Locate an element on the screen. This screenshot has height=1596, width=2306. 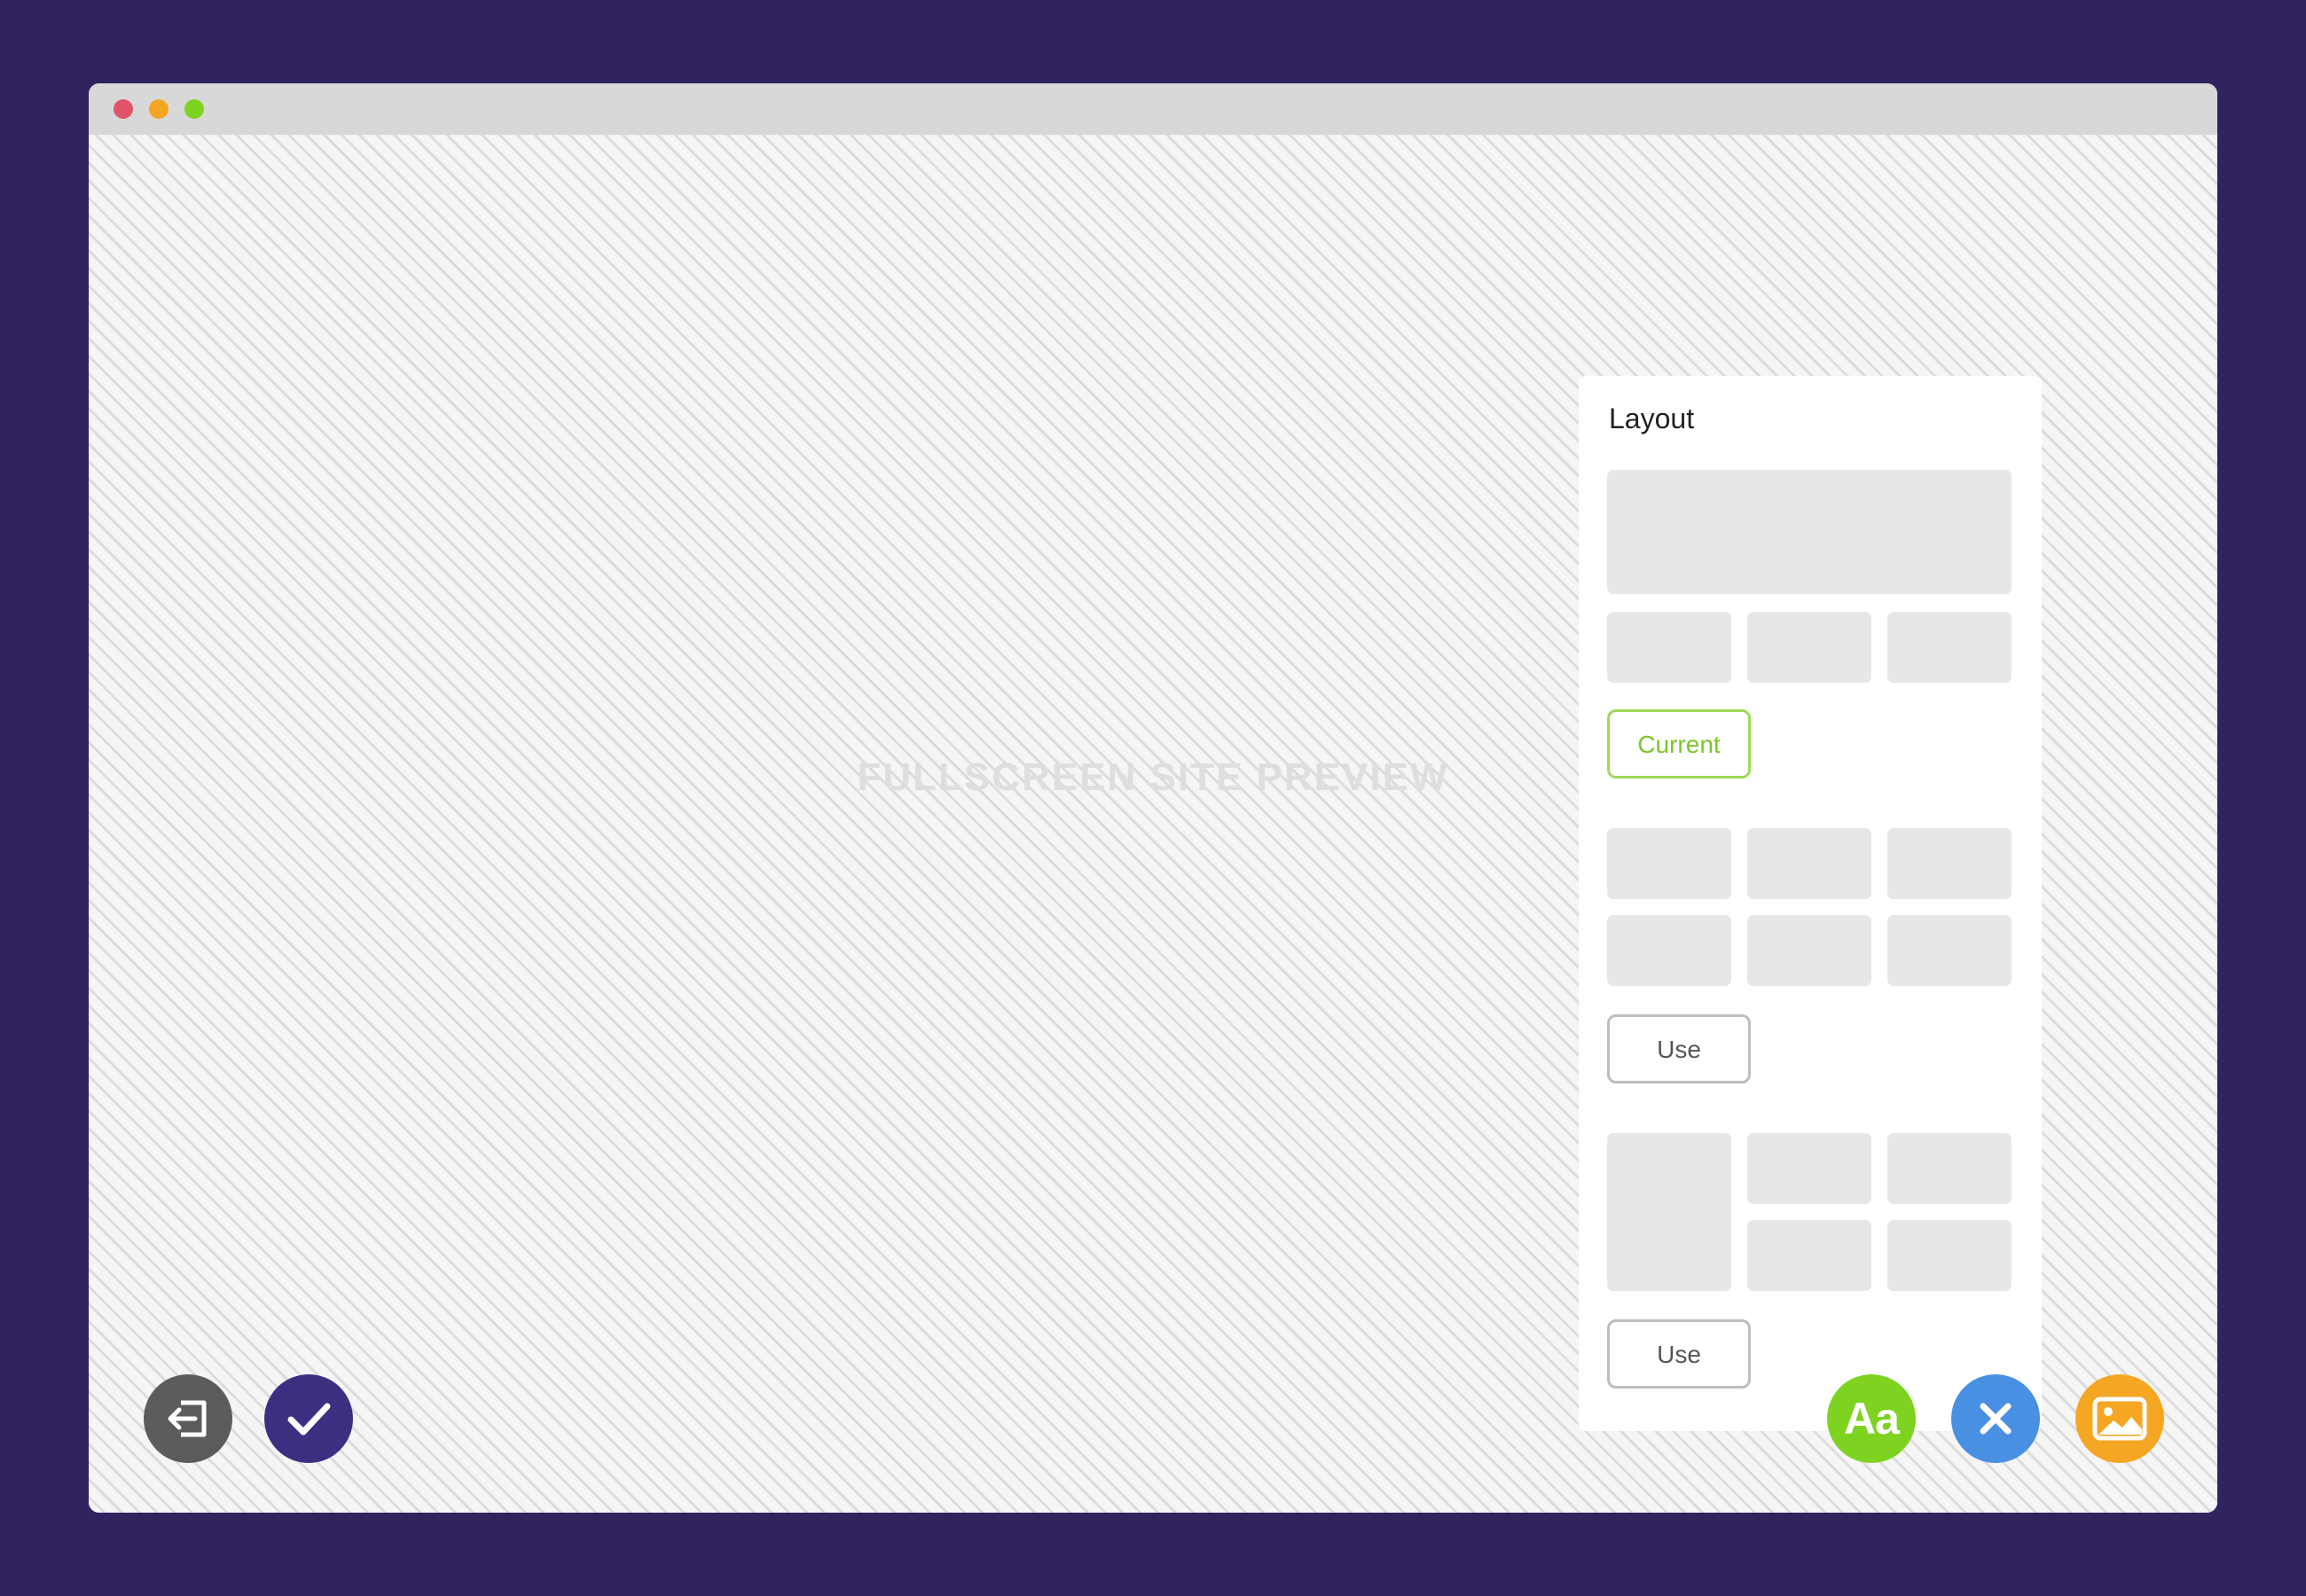
font-settings-button: Aa is located at coordinates (1871, 1418).